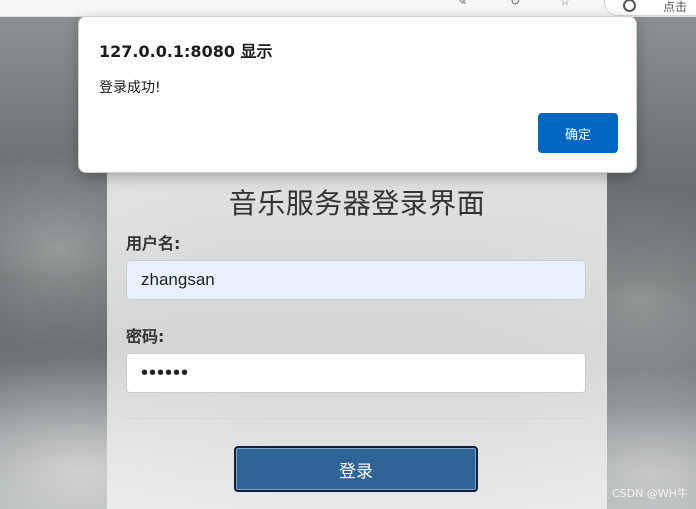  What do you see at coordinates (650, 8) in the screenshot?
I see `search-box: 点击` at bounding box center [650, 8].